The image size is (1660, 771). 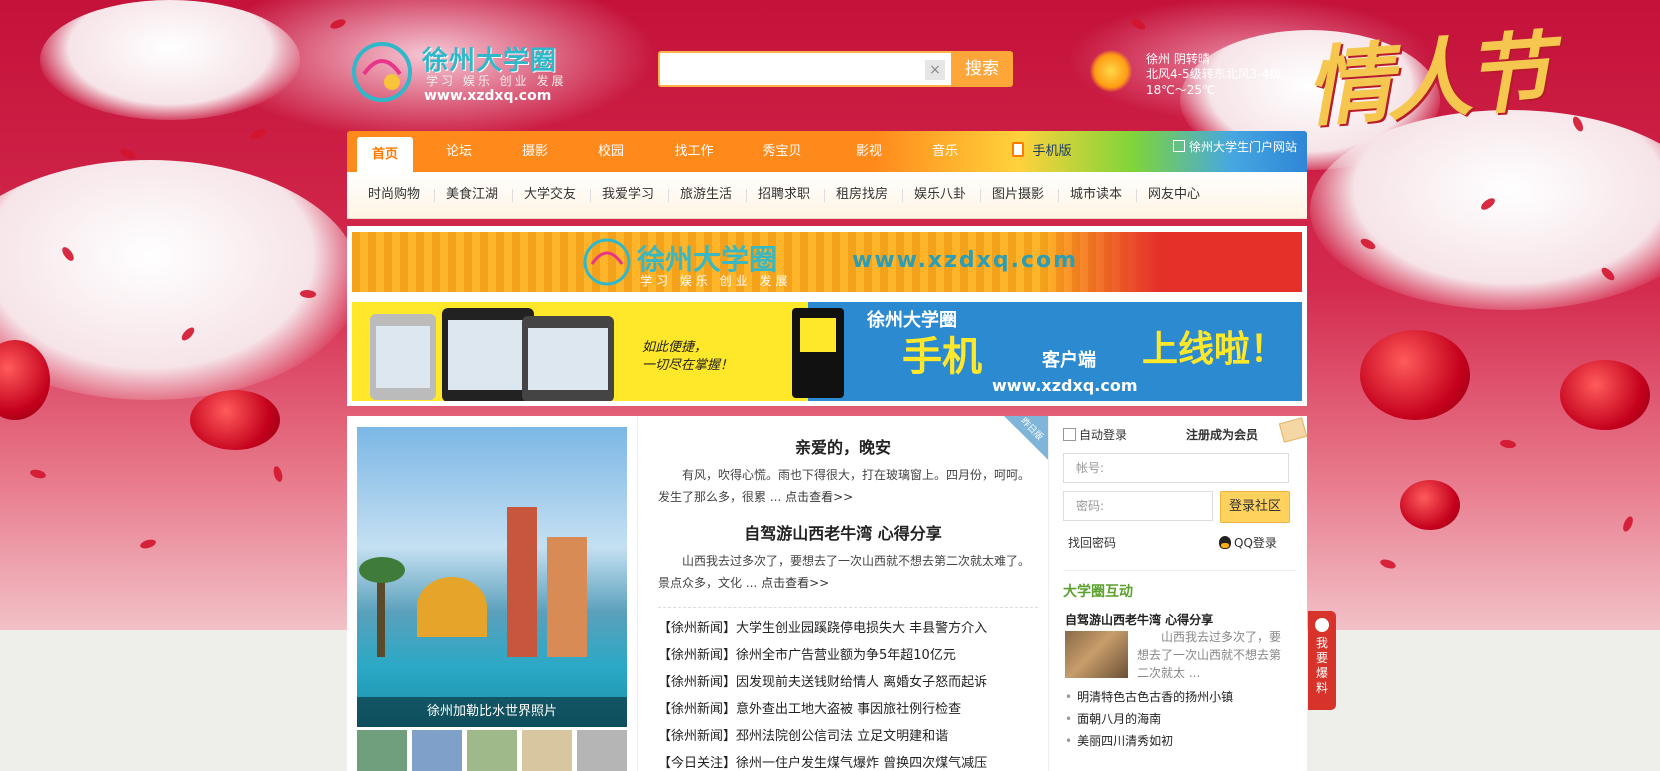 What do you see at coordinates (1111, 71) in the screenshot?
I see `sun-icon` at bounding box center [1111, 71].